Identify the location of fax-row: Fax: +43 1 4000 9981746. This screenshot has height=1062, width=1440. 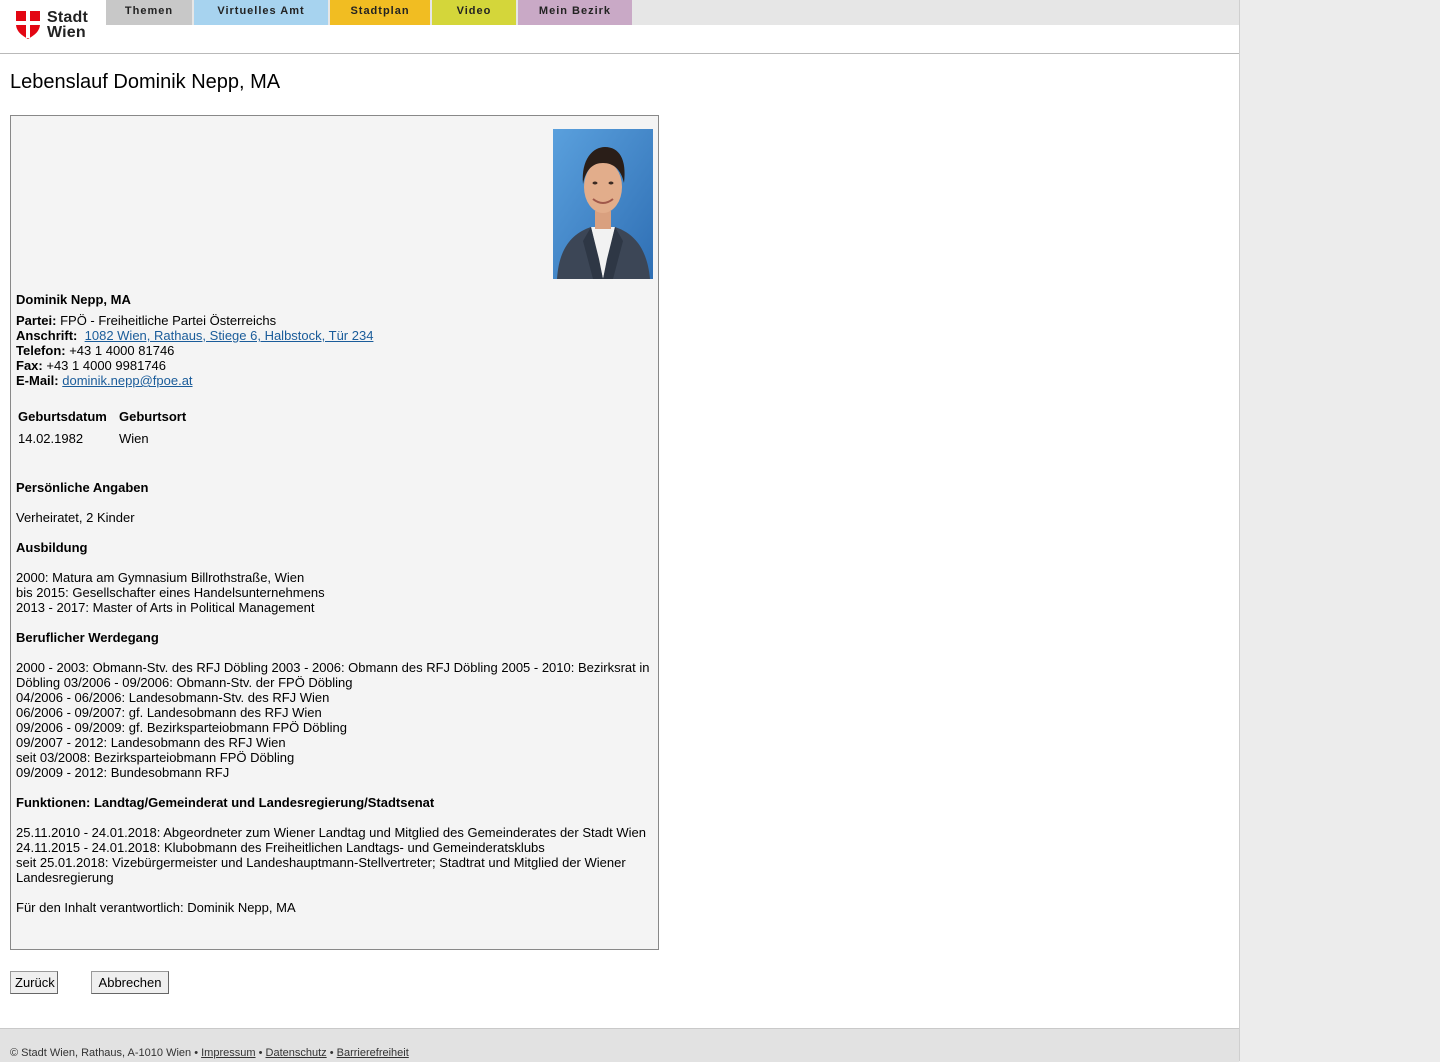
(194, 365).